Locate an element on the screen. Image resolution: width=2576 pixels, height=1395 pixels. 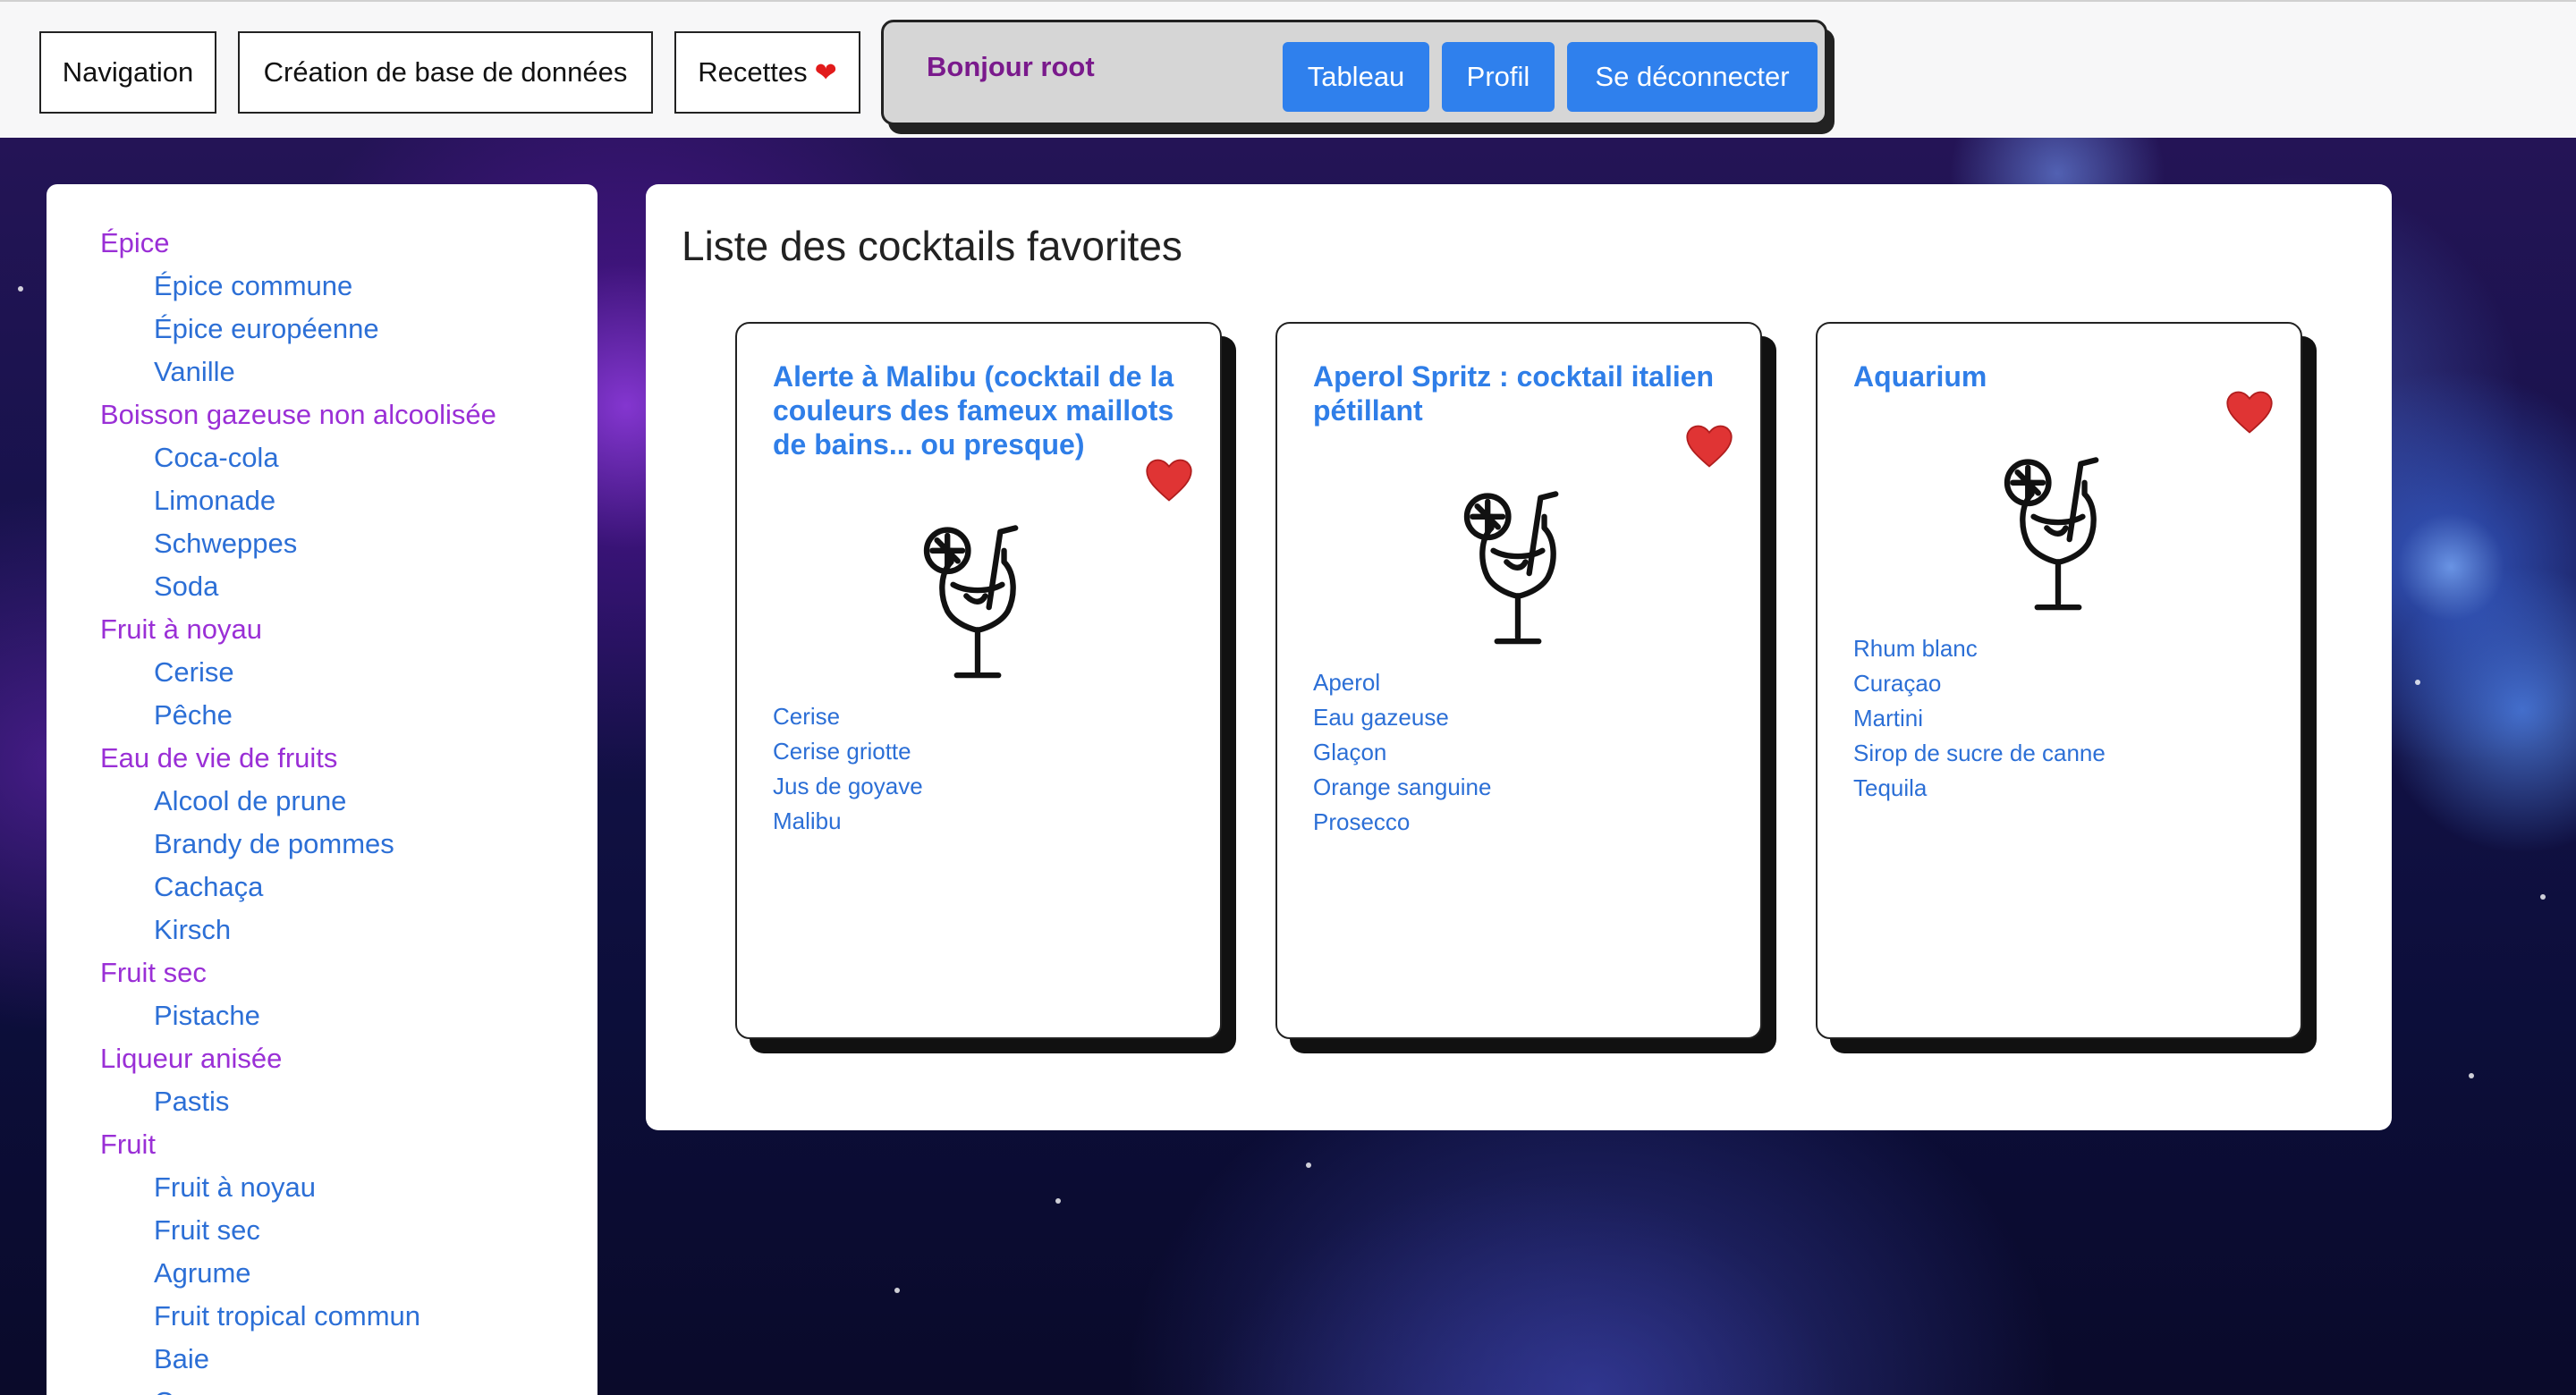
nav-recettes-button: Recettes ❤ is located at coordinates (767, 72).